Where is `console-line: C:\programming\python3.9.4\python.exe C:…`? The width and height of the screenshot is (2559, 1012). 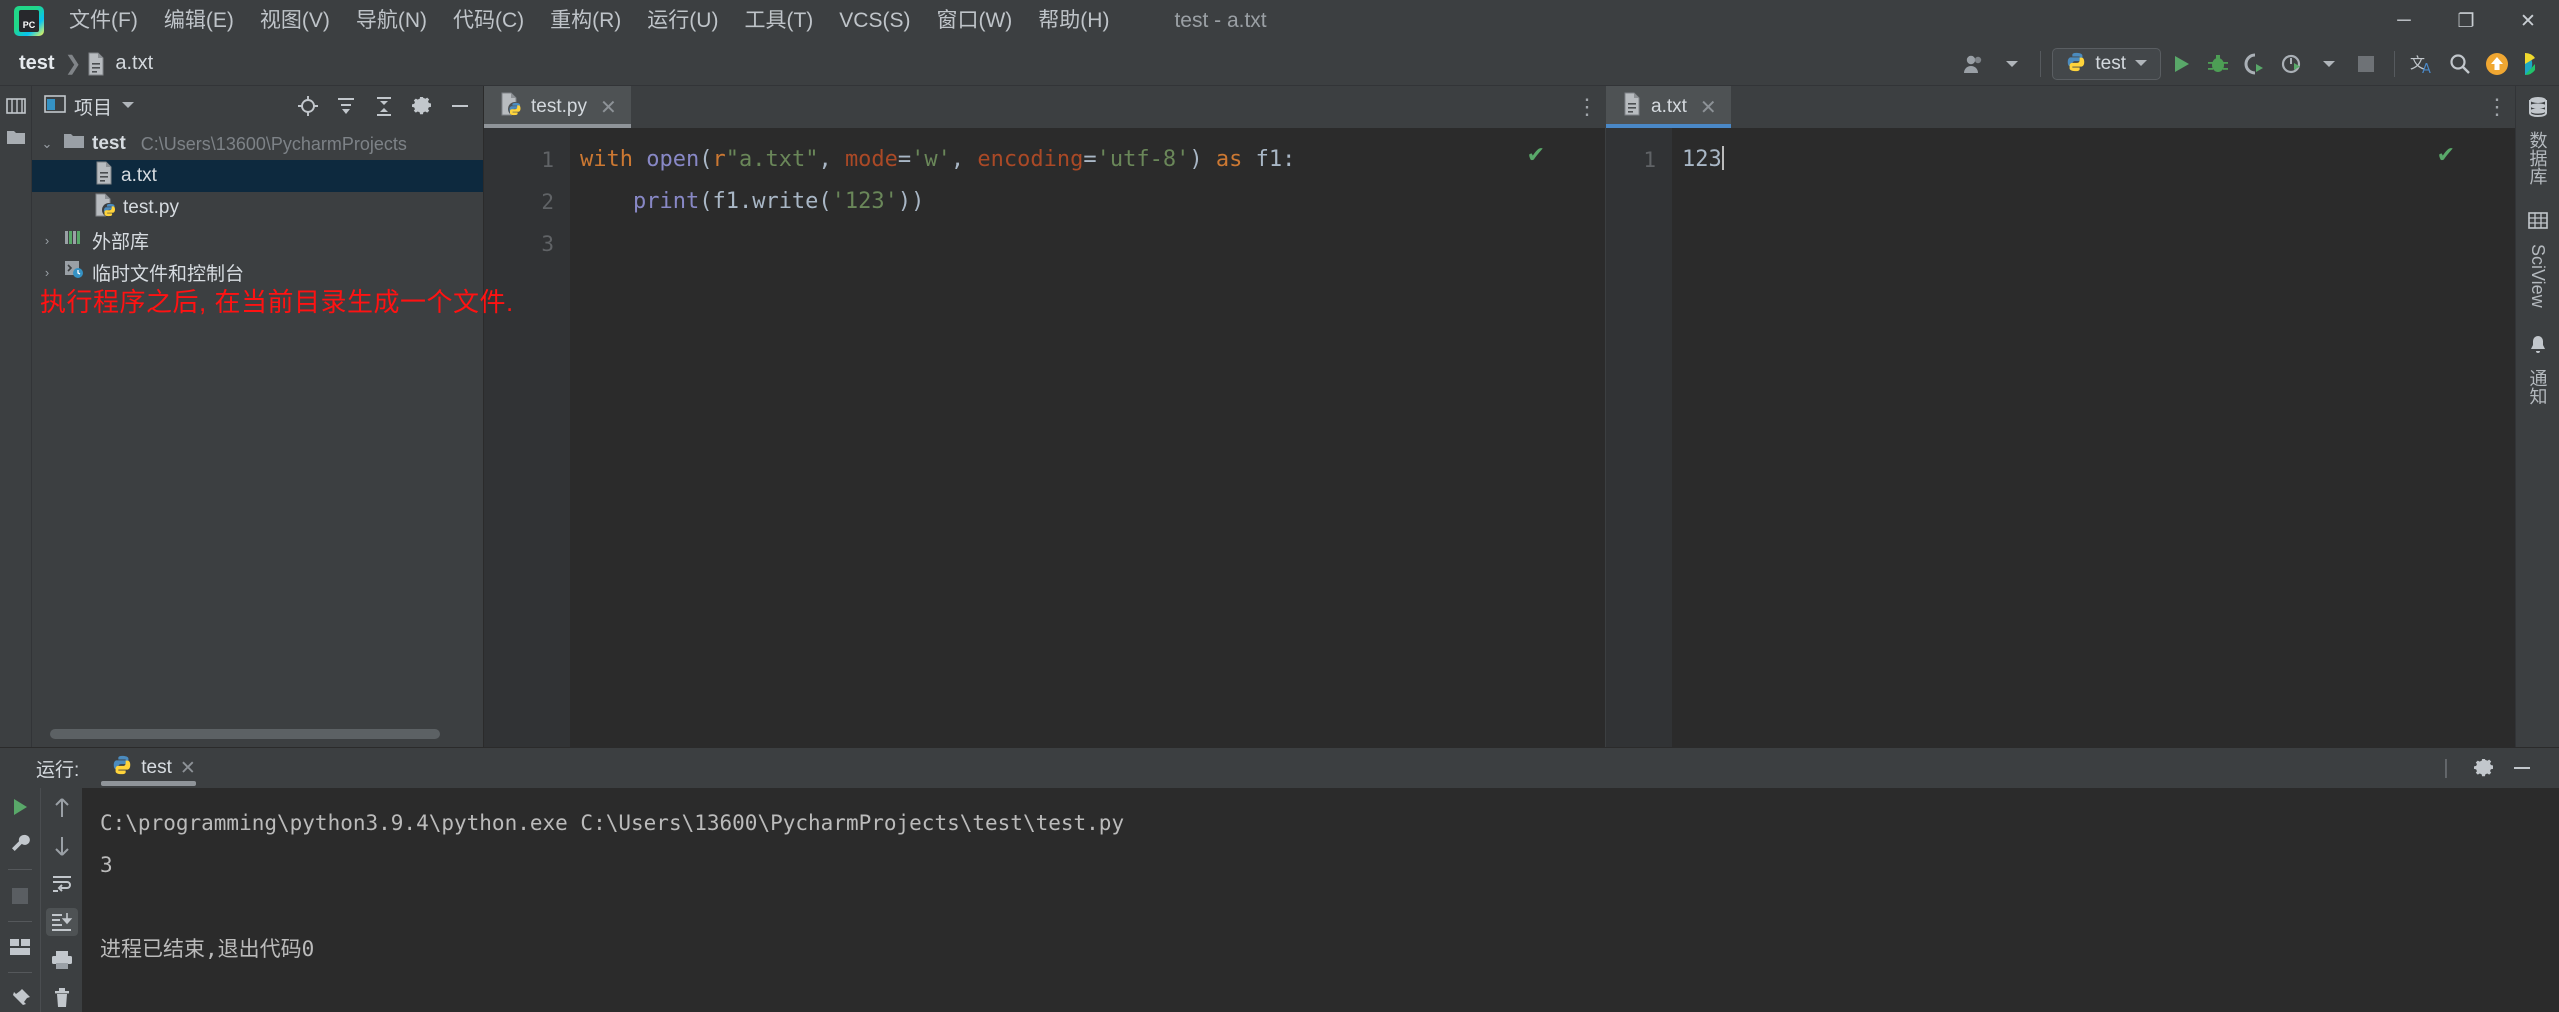 console-line: C:\programming\python3.9.4\python.exe C:… is located at coordinates (612, 823).